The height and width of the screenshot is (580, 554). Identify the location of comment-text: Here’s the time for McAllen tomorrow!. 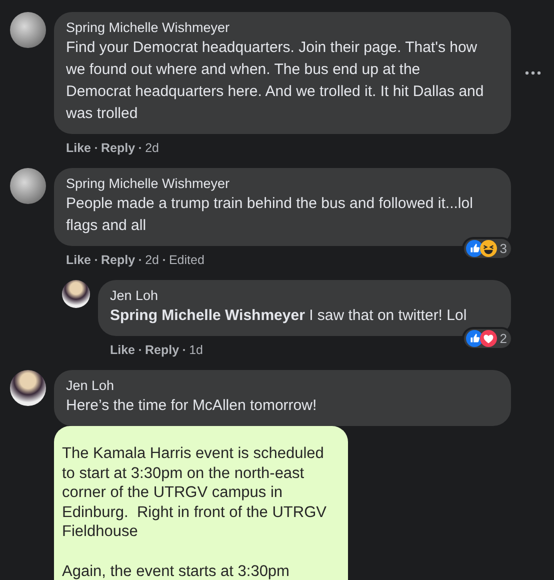
(191, 405).